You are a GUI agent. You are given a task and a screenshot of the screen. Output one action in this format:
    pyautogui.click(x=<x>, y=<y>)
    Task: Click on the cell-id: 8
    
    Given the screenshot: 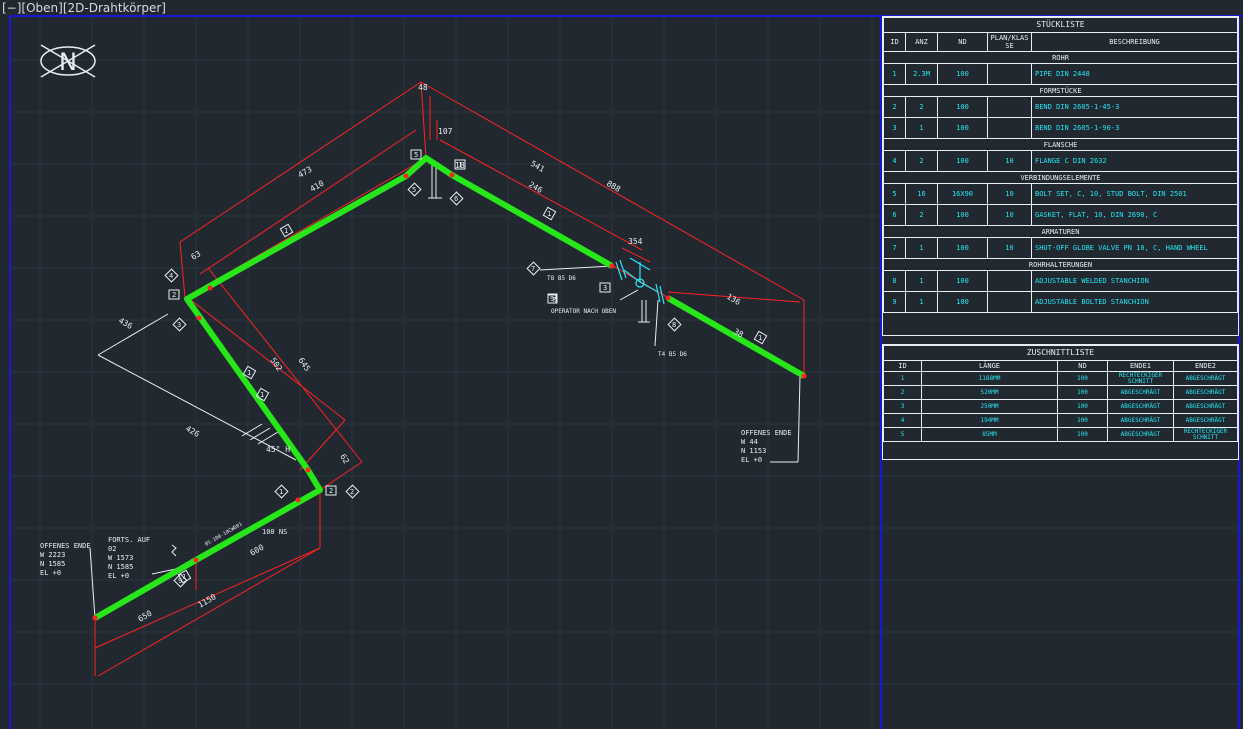 What is the action you would take?
    pyautogui.click(x=894, y=281)
    